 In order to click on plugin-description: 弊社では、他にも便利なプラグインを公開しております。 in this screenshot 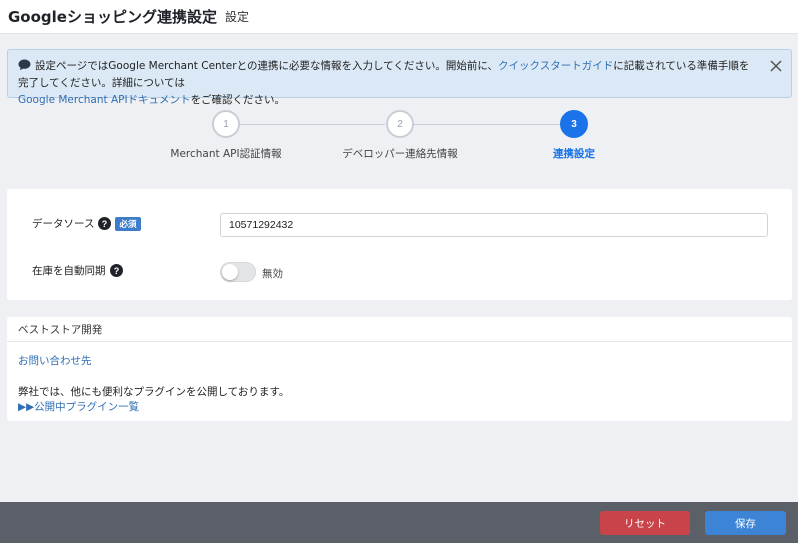, I will do `click(154, 392)`.